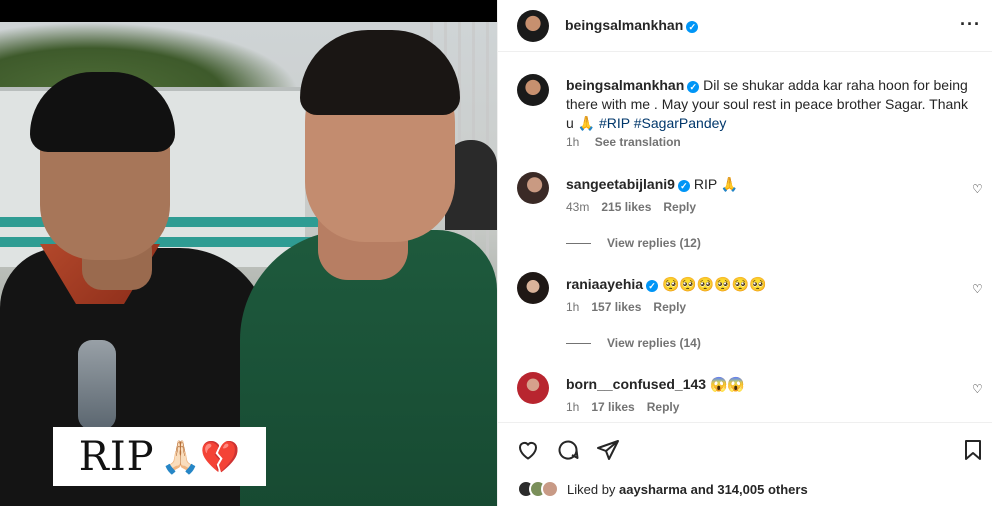 This screenshot has width=992, height=506. I want to click on more-options-icon: ···, so click(970, 24).